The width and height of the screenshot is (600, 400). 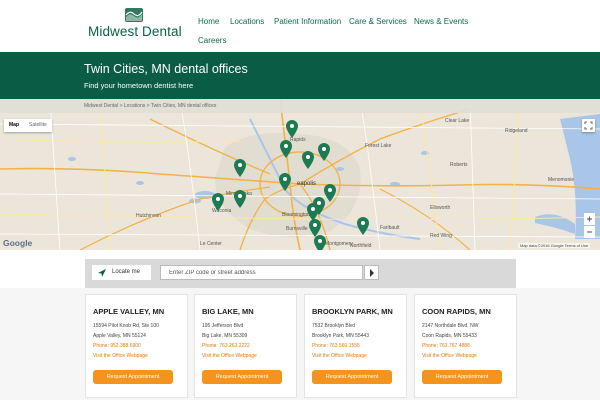 What do you see at coordinates (247, 21) in the screenshot?
I see `nav-locations: Locations` at bounding box center [247, 21].